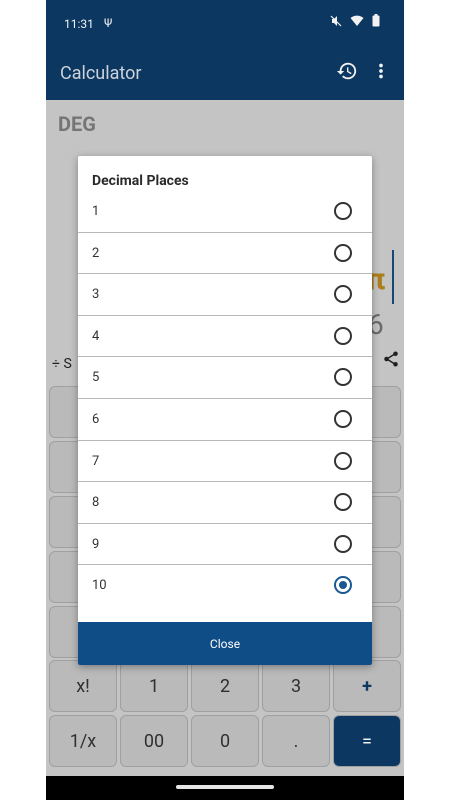  What do you see at coordinates (225, 295) in the screenshot?
I see `decimal-option-3: 3` at bounding box center [225, 295].